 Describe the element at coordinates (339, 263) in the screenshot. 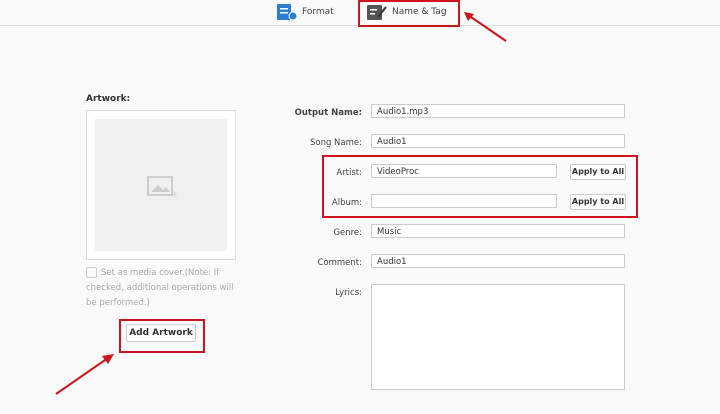

I see `comment-label: Comment:` at that location.